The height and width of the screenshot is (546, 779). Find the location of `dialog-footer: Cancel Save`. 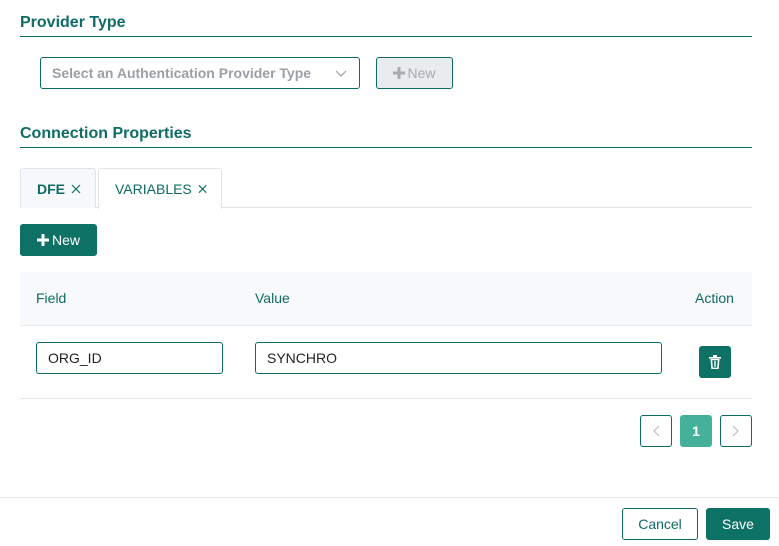

dialog-footer: Cancel Save is located at coordinates (389, 521).